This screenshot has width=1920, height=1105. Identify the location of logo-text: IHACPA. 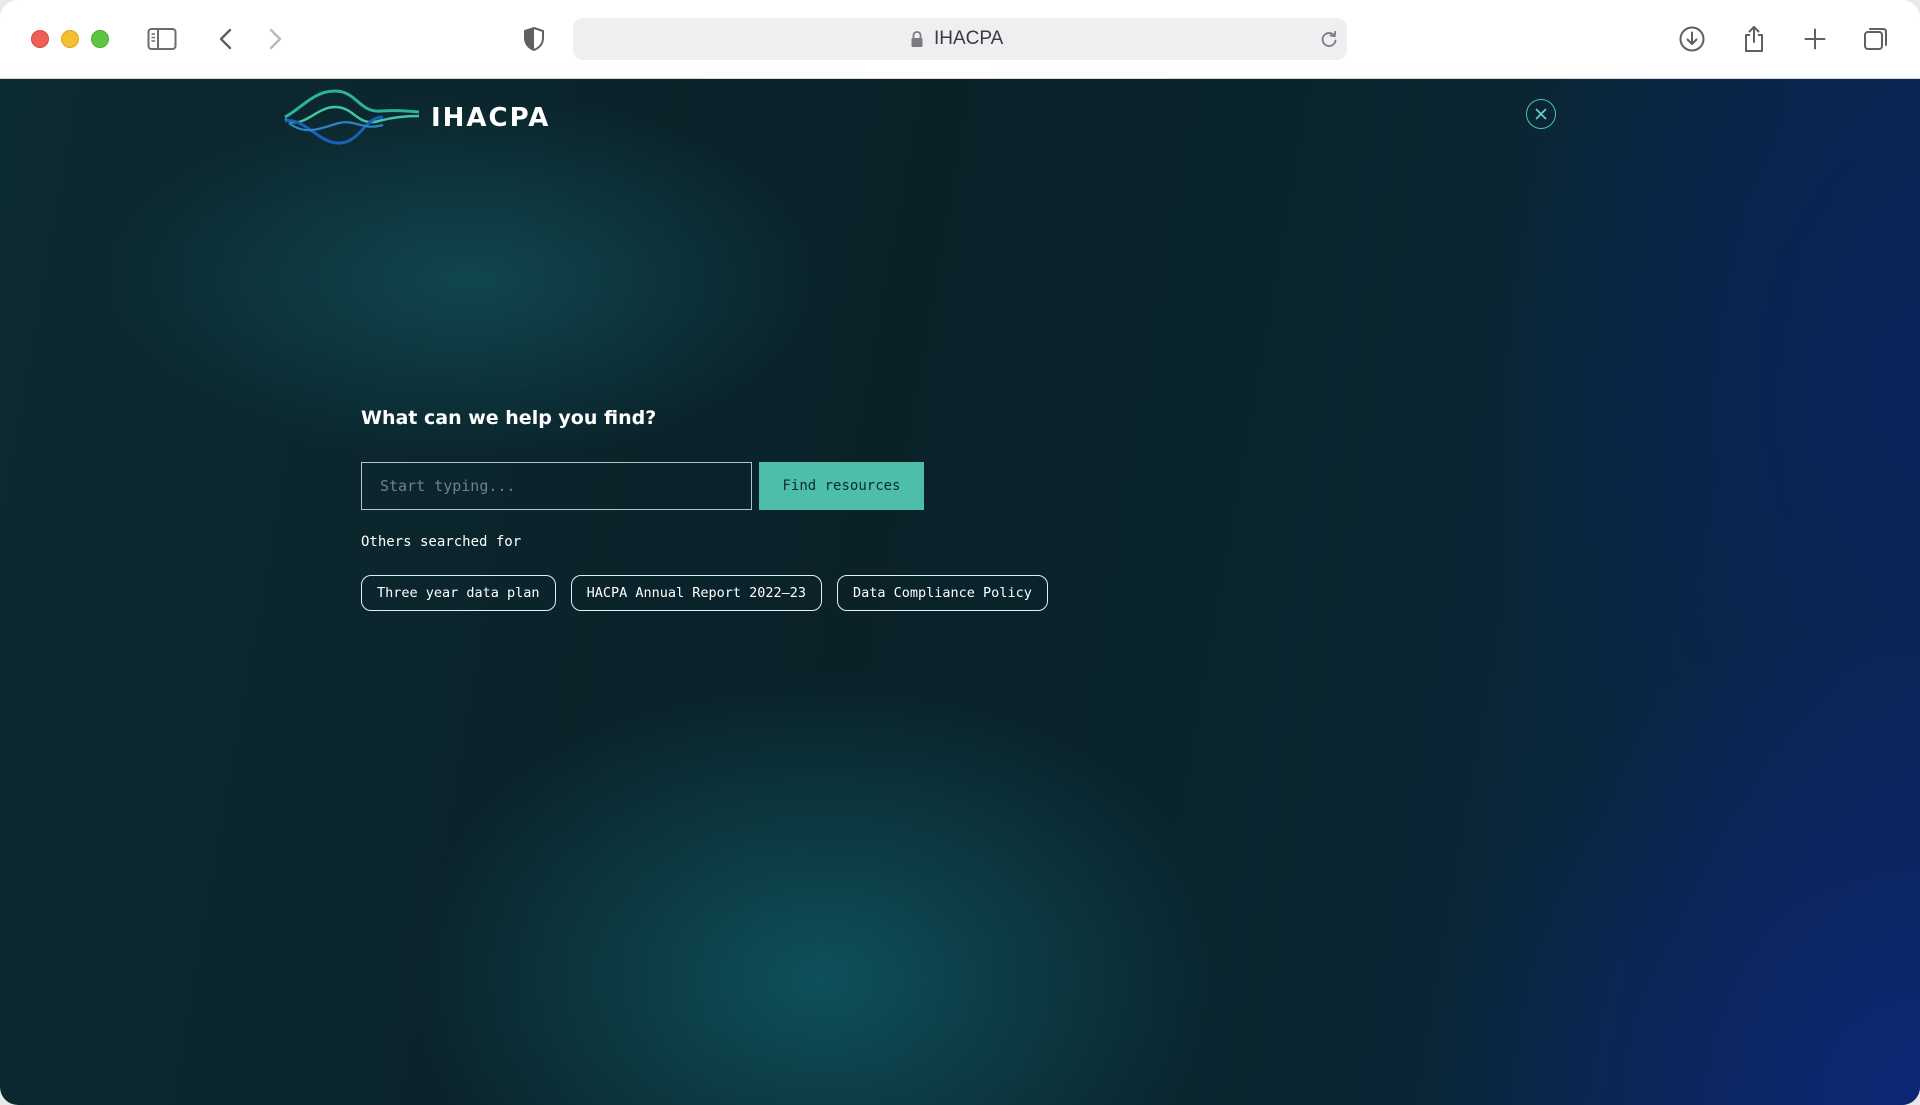
(491, 118).